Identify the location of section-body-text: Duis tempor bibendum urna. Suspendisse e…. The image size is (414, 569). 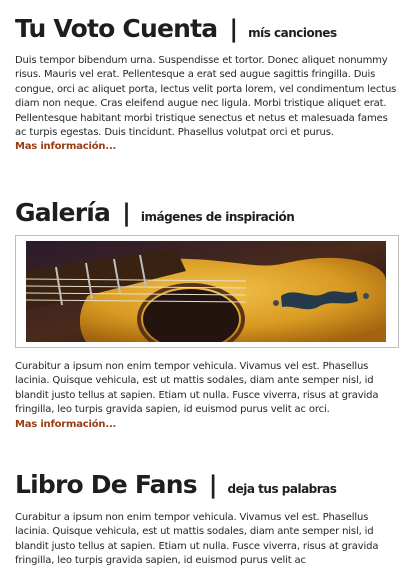
(206, 97).